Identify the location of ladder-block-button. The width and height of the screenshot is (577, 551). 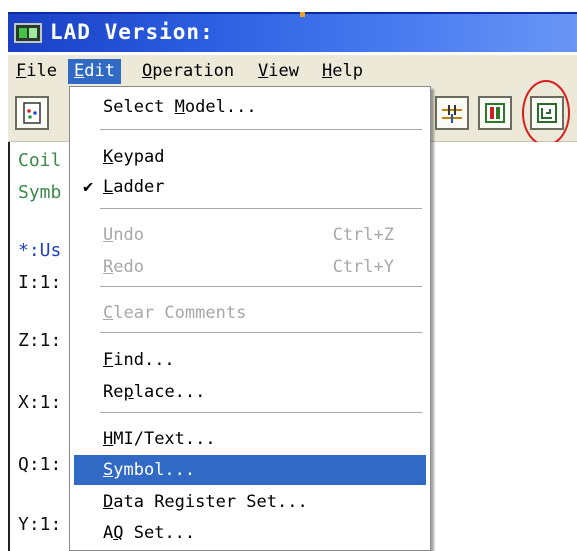
(495, 113).